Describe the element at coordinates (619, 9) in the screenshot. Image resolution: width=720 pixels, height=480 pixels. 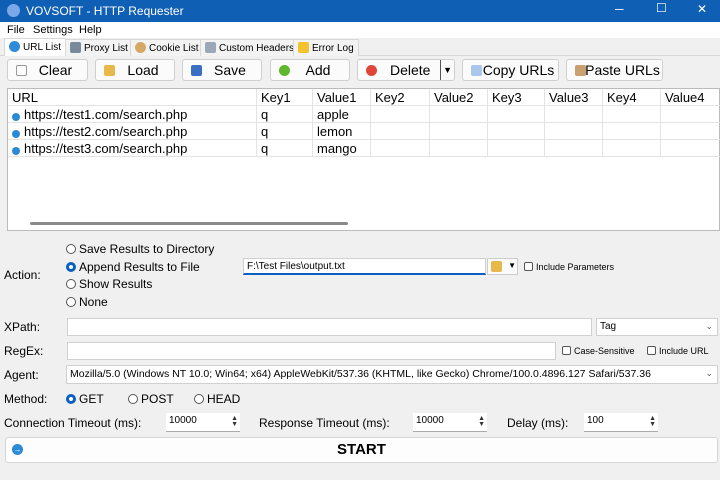
I see `minimize-button: ─` at that location.